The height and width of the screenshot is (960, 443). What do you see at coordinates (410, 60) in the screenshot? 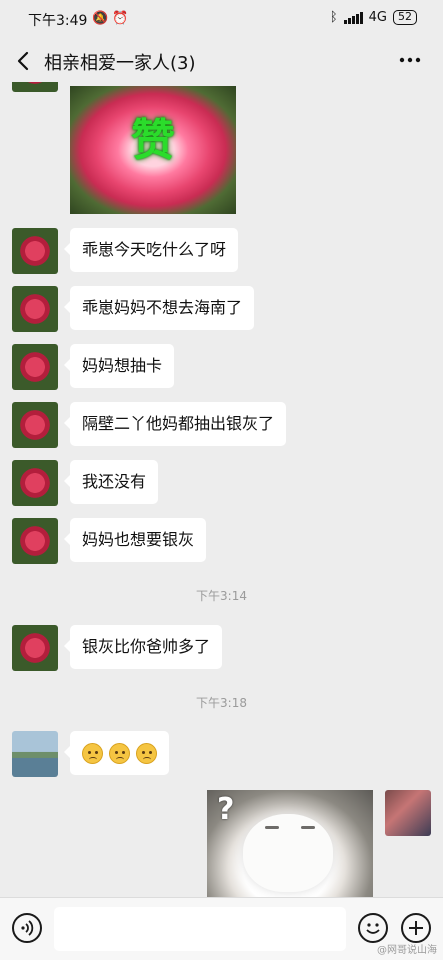
I see `more-icon` at bounding box center [410, 60].